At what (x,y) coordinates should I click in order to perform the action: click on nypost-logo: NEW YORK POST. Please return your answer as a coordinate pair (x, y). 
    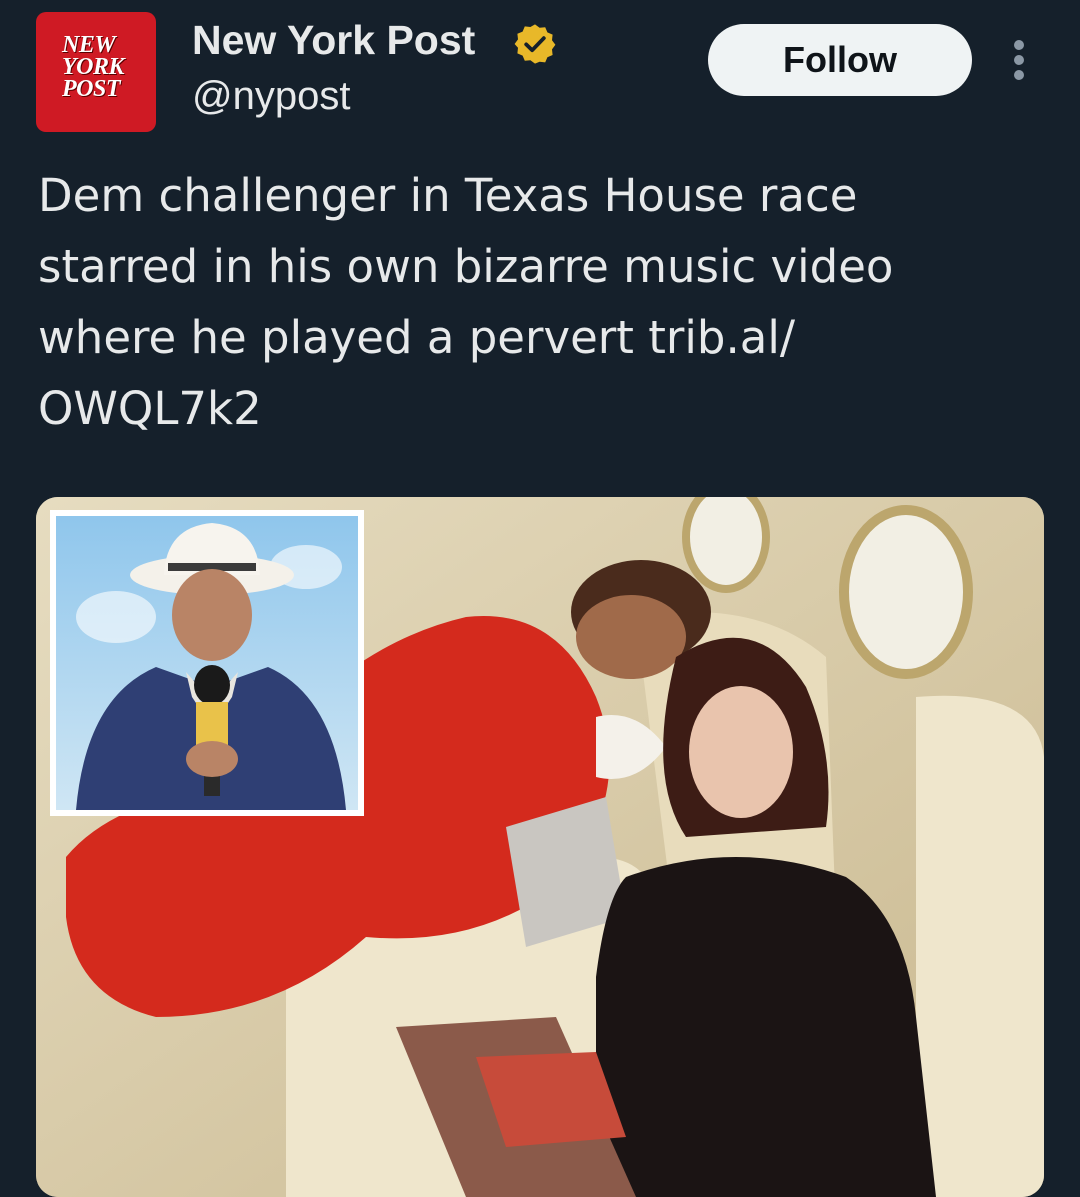
    Looking at the image, I should click on (102, 67).